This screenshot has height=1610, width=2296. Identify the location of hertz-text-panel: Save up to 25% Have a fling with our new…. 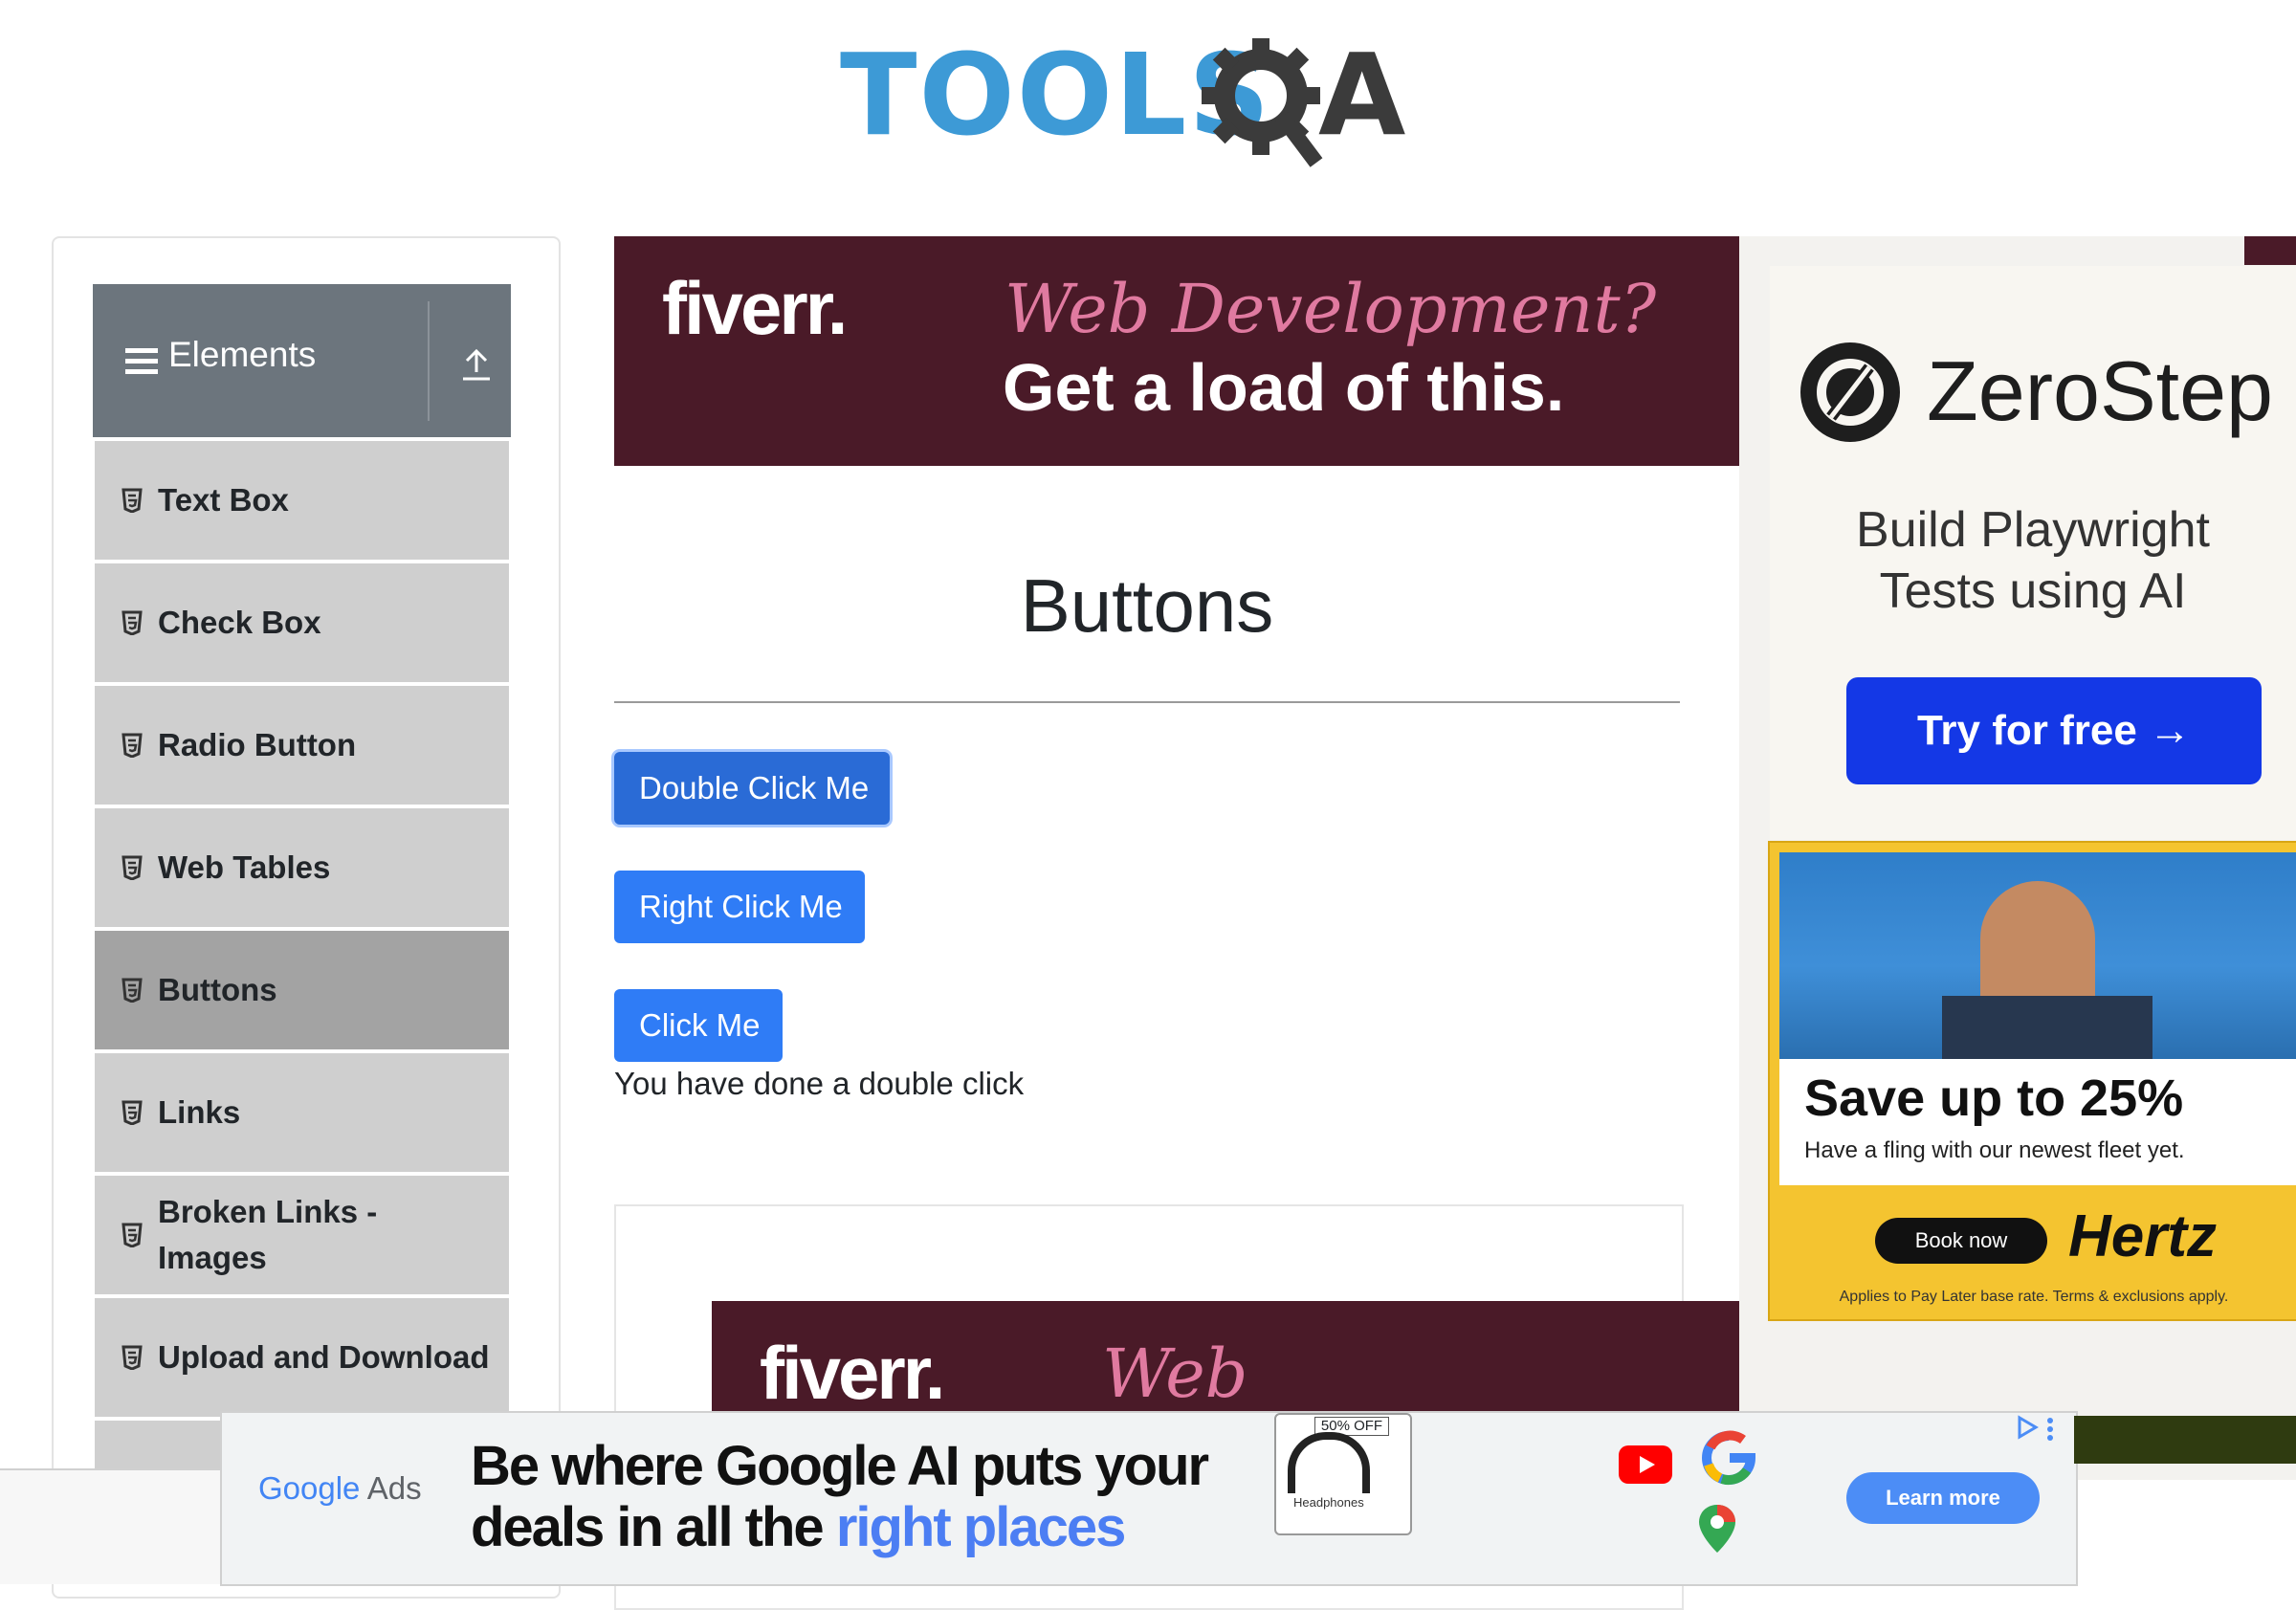
(2038, 1122).